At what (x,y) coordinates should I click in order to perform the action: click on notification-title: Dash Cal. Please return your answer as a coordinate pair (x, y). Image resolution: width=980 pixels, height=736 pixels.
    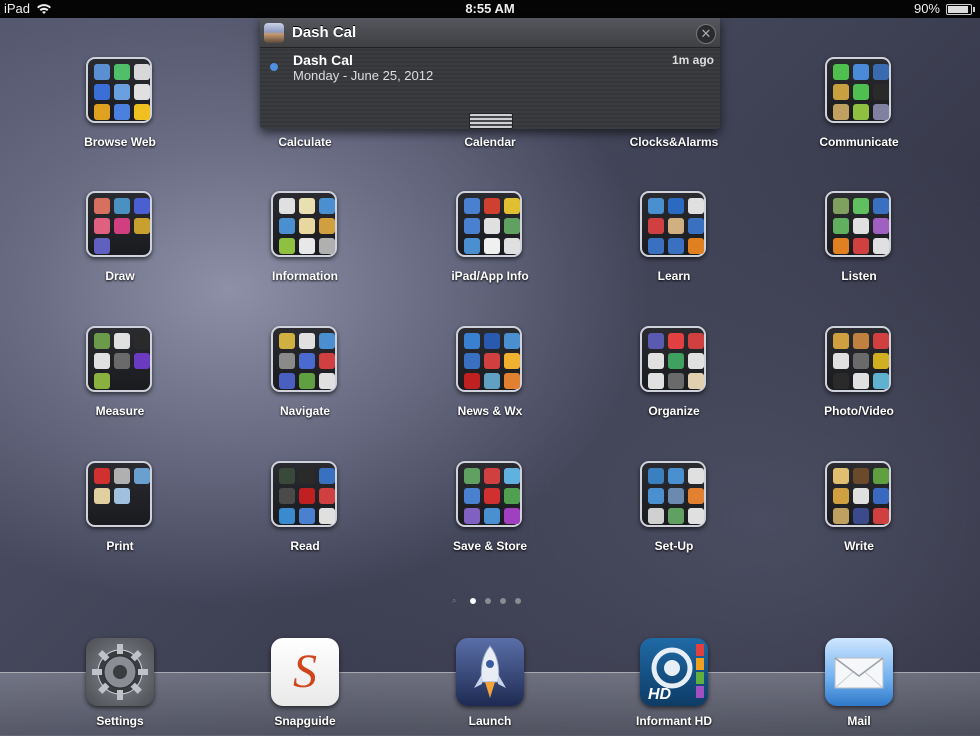
    Looking at the image, I should click on (323, 60).